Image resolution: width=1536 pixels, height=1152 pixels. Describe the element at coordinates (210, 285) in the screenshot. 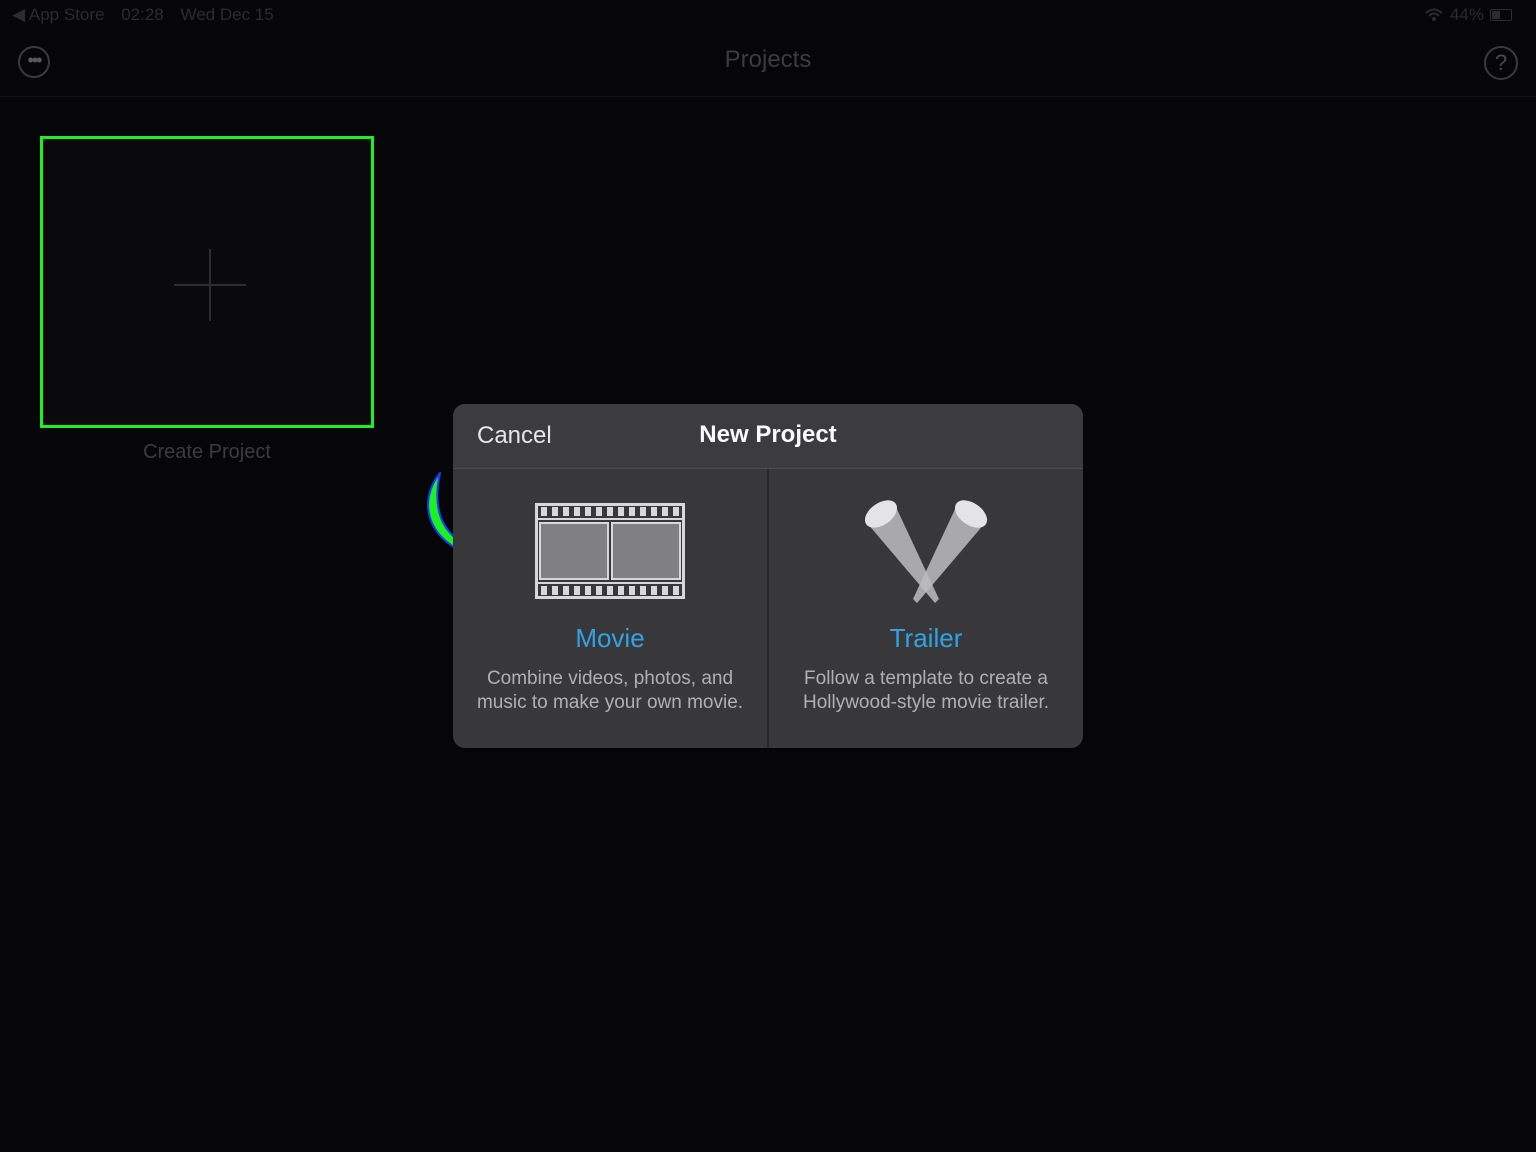

I see `plus-icon-bar` at that location.